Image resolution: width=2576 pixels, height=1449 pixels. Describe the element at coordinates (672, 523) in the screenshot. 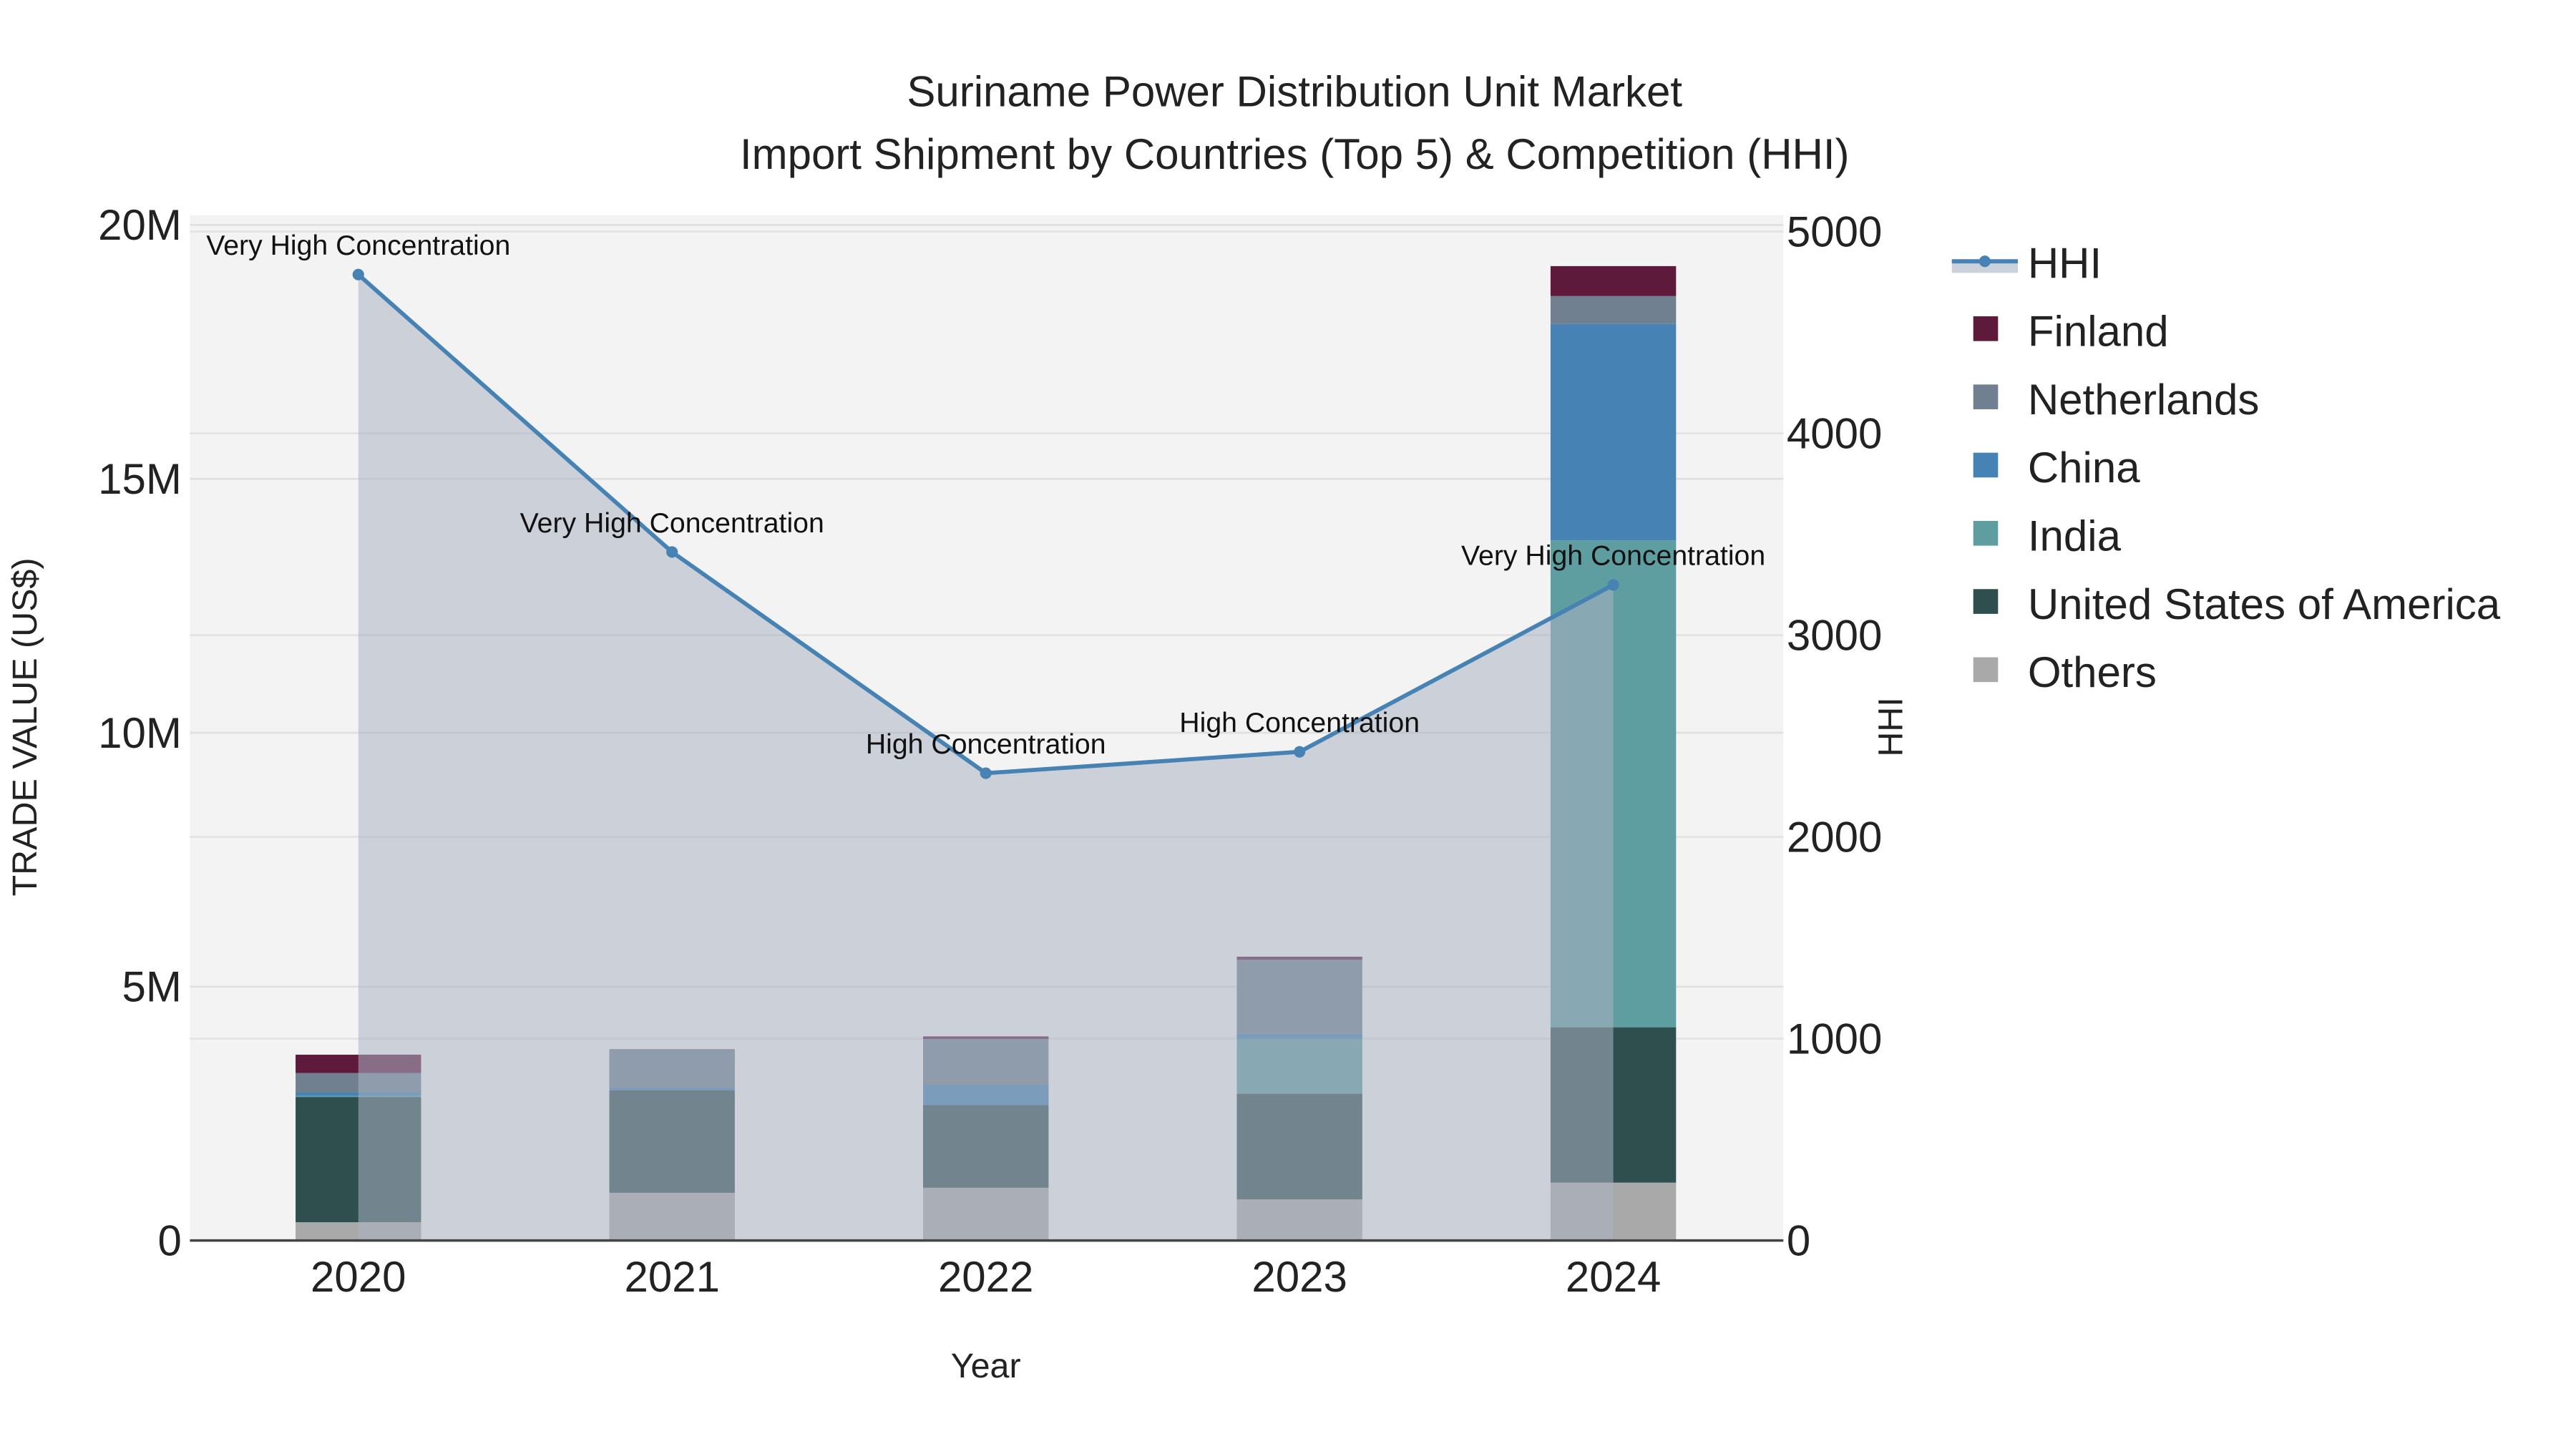

I see `hhi-annotation-2021: Very High Concentration` at that location.